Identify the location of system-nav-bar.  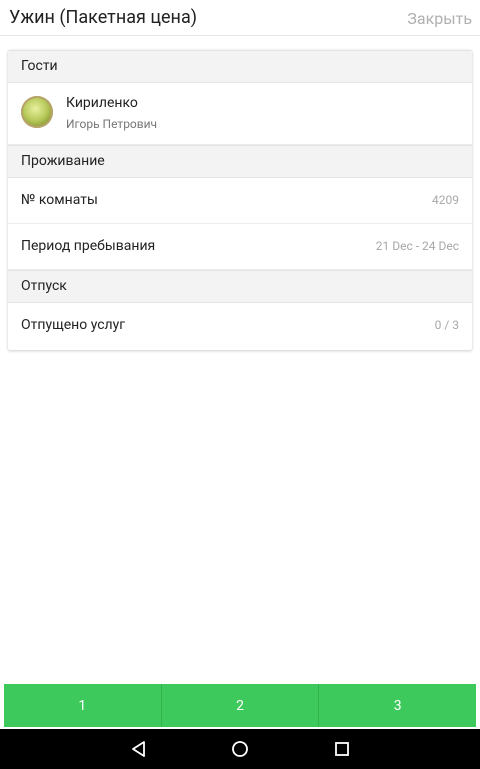
(240, 749).